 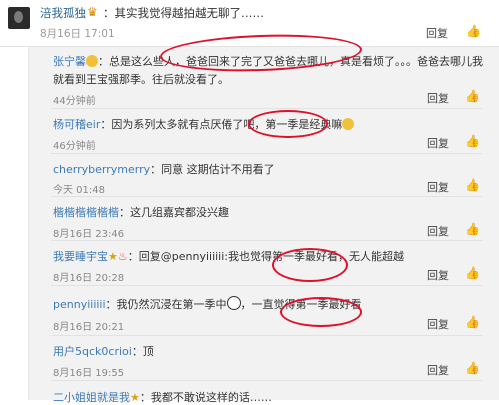 I want to click on comment-time: 8月16日 20:21, so click(x=89, y=327).